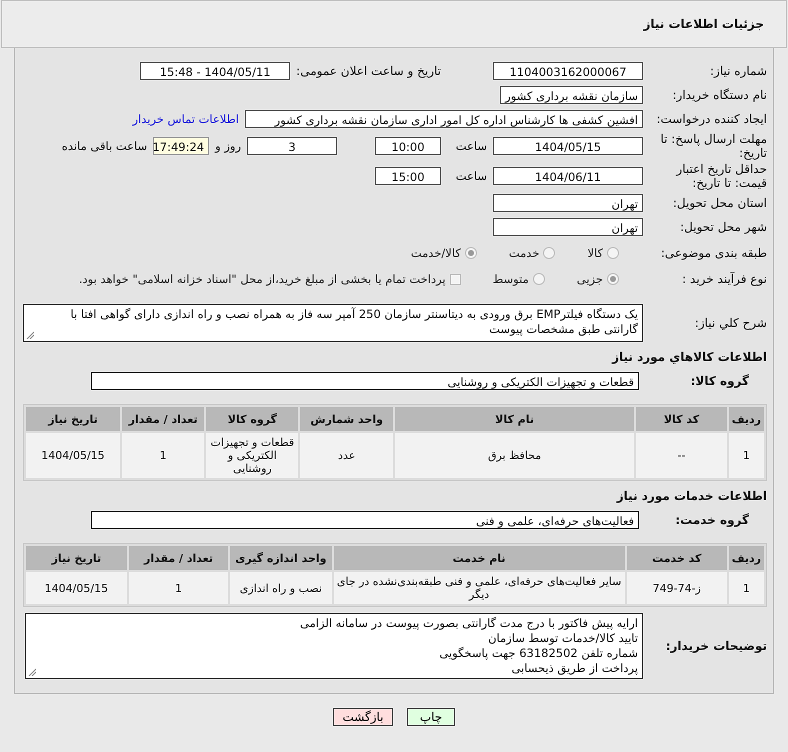 The height and width of the screenshot is (752, 788). What do you see at coordinates (408, 176) in the screenshot?
I see `validity-time-field: 15:00` at bounding box center [408, 176].